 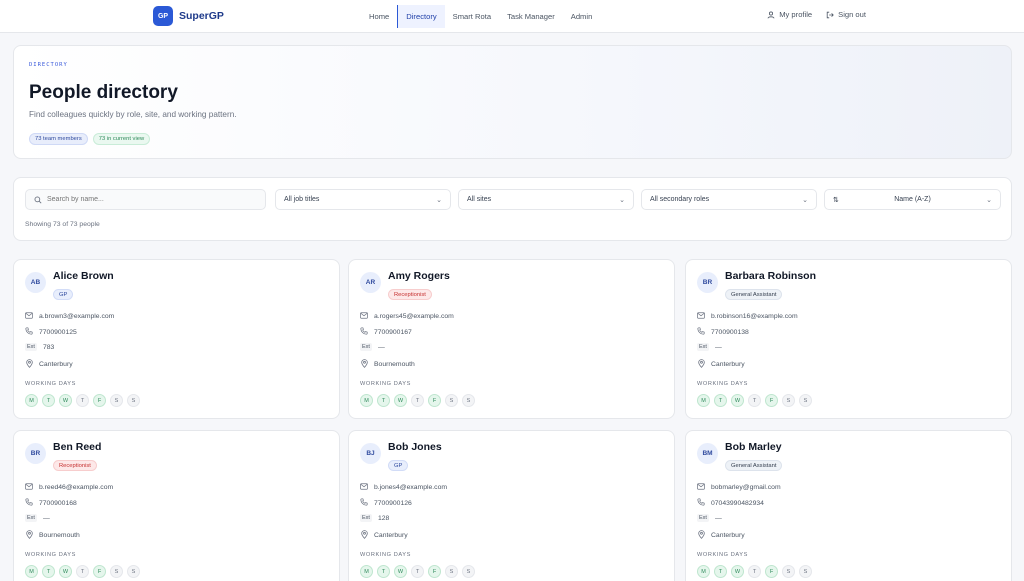 I want to click on email-link: bobmarley@gmail.com, so click(x=746, y=487).